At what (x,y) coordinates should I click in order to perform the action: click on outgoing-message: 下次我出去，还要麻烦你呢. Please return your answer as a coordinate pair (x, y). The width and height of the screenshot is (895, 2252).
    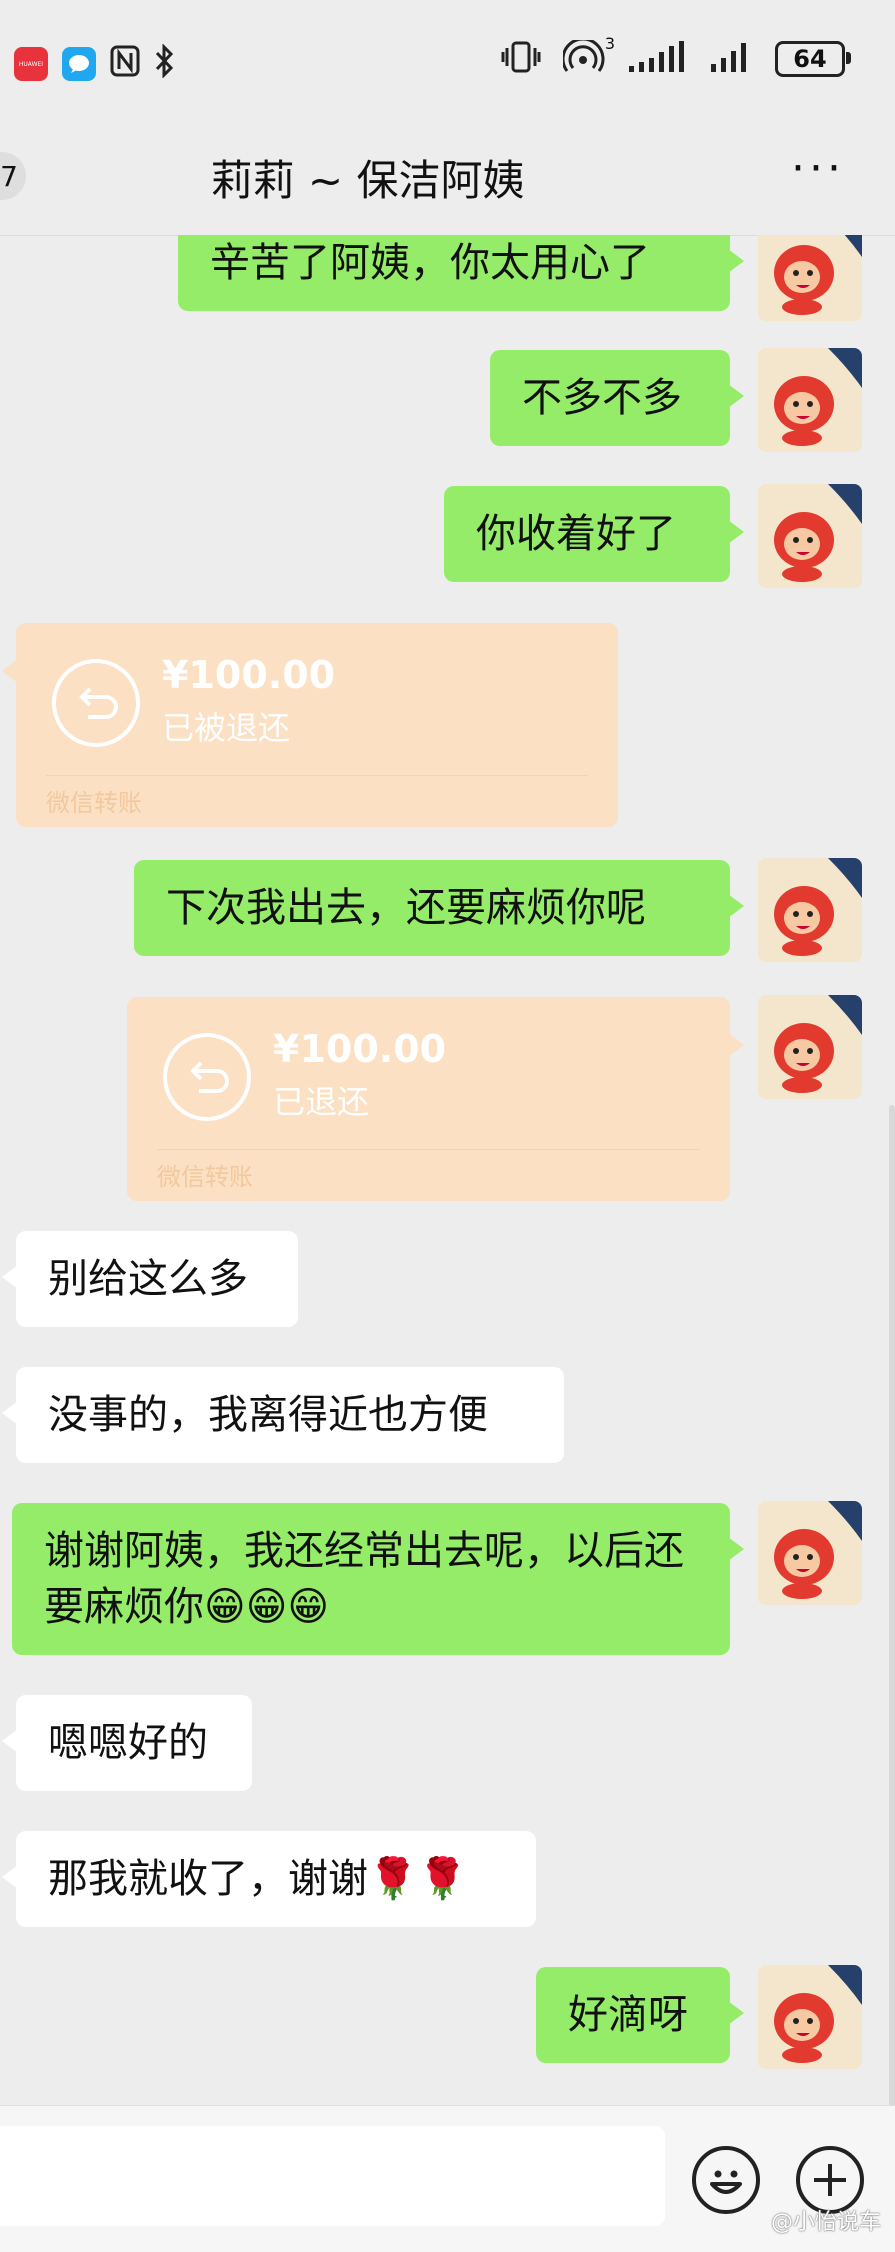
    Looking at the image, I should click on (439, 908).